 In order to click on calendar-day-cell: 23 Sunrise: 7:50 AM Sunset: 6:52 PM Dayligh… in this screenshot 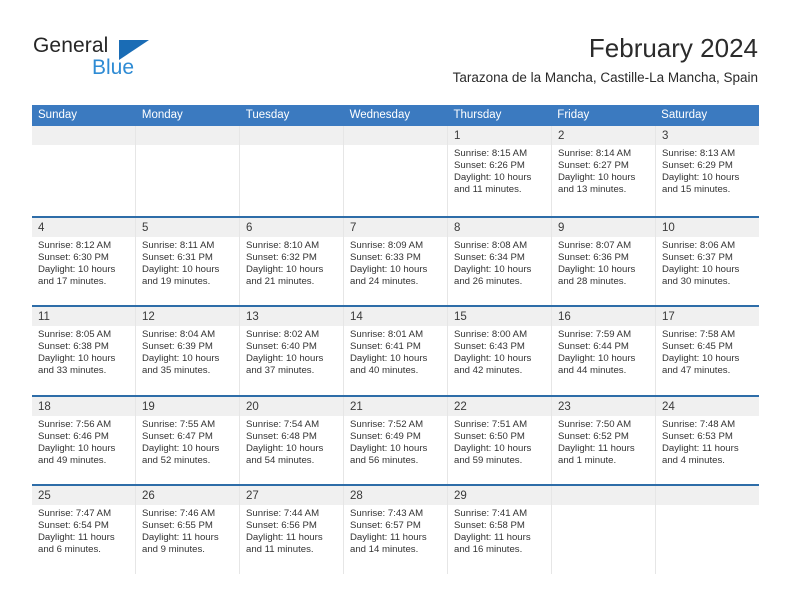, I will do `click(603, 440)`.